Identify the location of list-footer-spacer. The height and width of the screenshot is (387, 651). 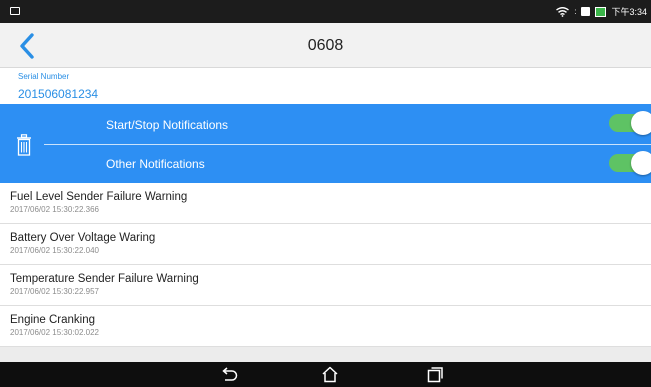
(325, 354).